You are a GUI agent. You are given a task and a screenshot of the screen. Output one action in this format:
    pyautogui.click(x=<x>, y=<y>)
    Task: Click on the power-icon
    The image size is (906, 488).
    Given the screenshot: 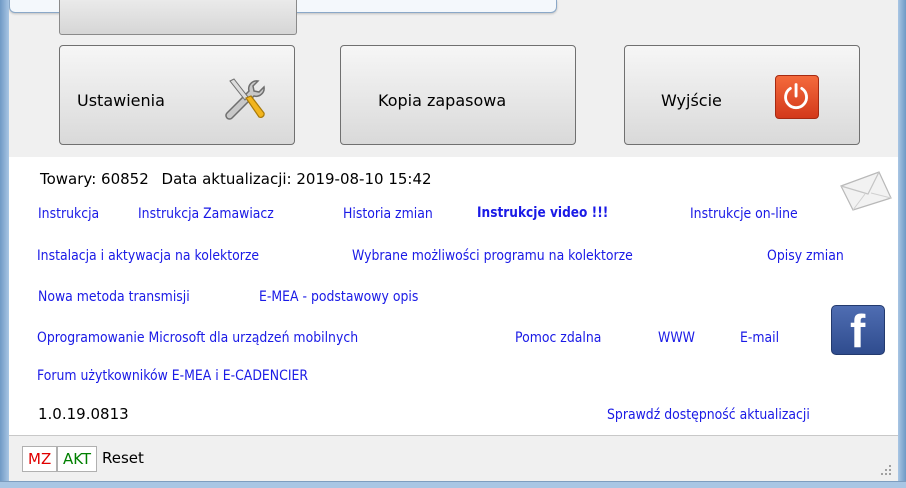 What is the action you would take?
    pyautogui.click(x=797, y=97)
    